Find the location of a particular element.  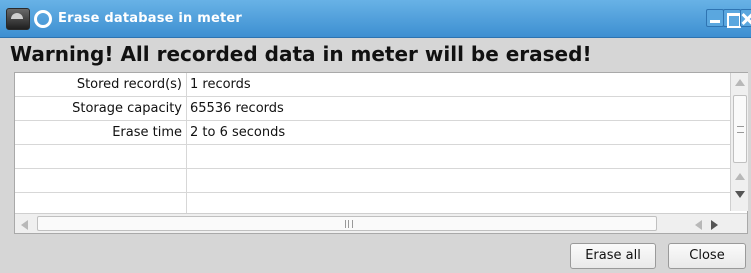

table-row: Storage capacity 65536 records is located at coordinates (372, 109).